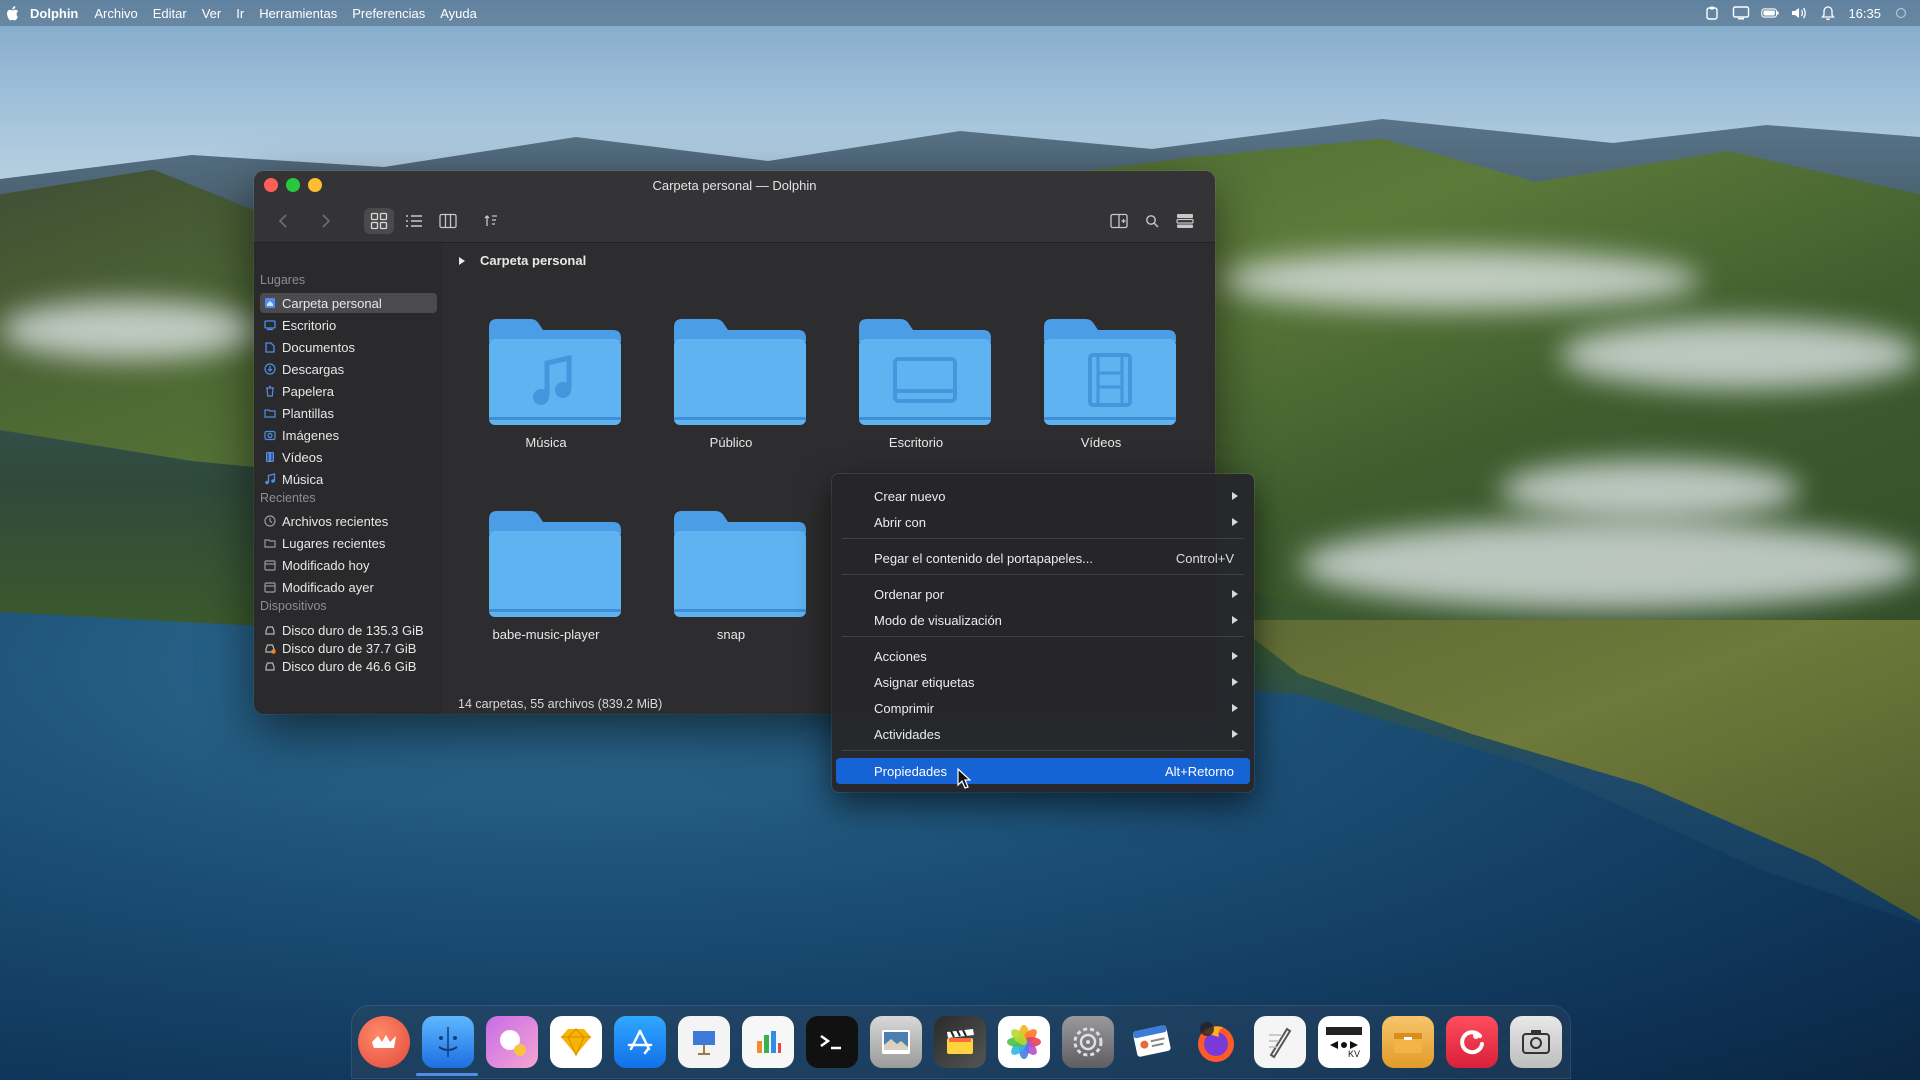 The width and height of the screenshot is (1920, 1080). I want to click on sidebar-item-plantillas: Plantillas, so click(348, 413).